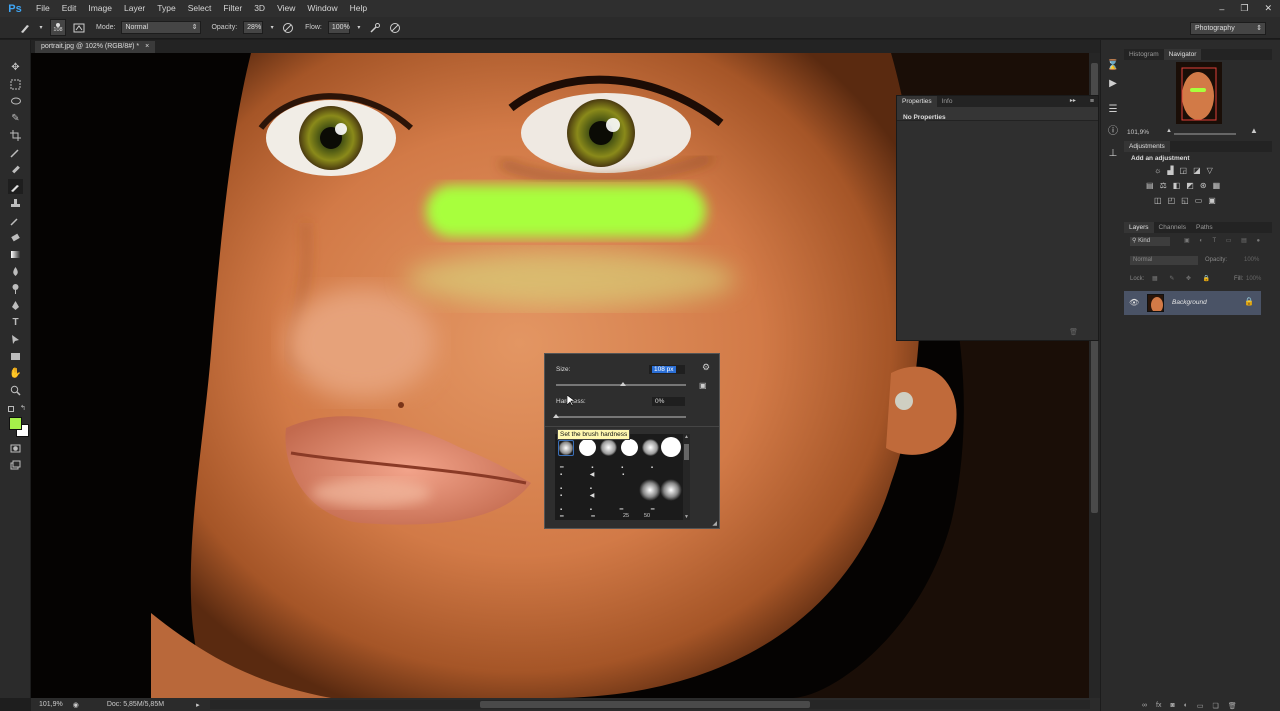 This screenshot has height=711, width=1280. Describe the element at coordinates (15, 271) in the screenshot. I see `blur-tool-icon` at that location.